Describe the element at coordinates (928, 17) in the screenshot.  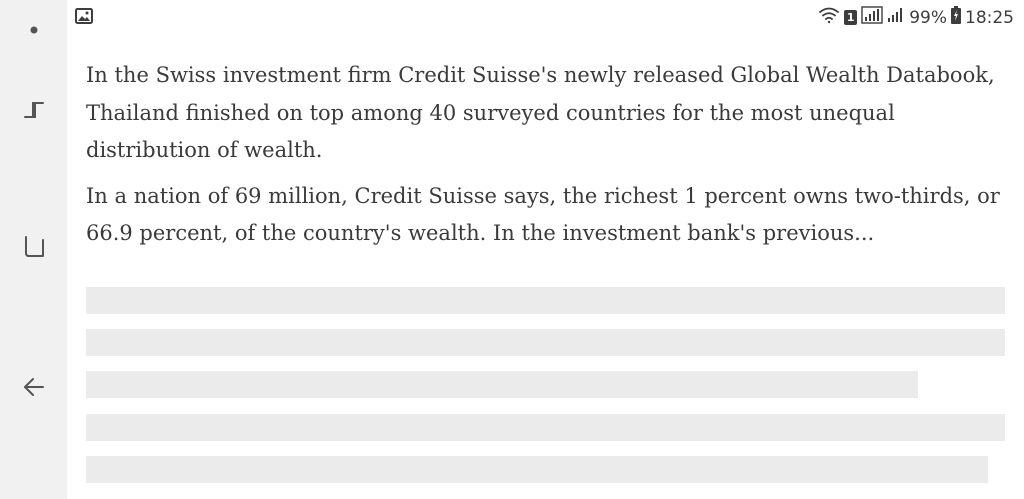
I see `battery-percent: 99%` at that location.